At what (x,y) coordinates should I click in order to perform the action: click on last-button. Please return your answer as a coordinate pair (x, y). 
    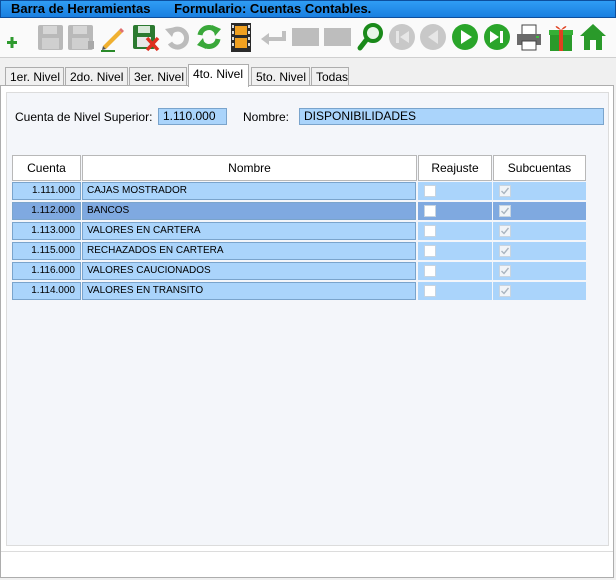
    Looking at the image, I should click on (497, 37).